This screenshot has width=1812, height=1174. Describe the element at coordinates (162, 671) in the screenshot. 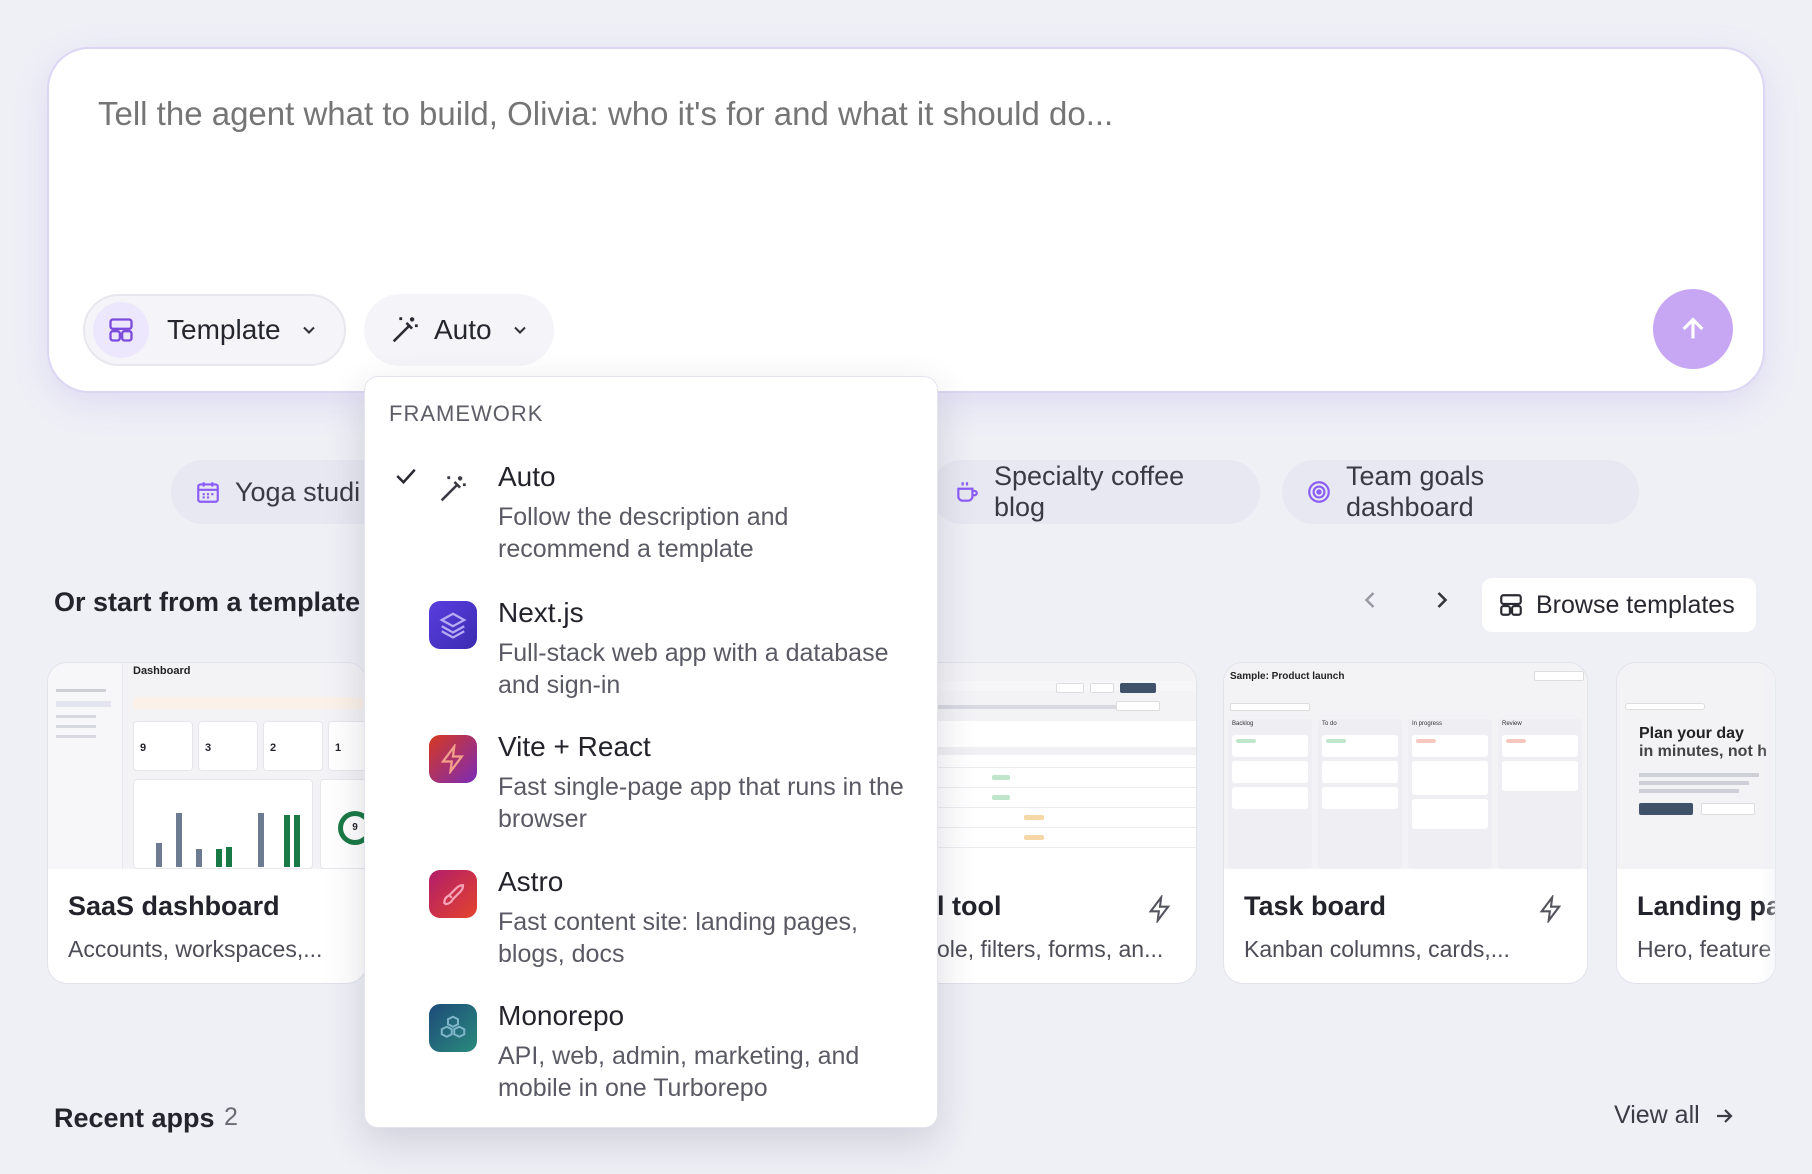

I see `thumb-heading: Dashboard` at that location.